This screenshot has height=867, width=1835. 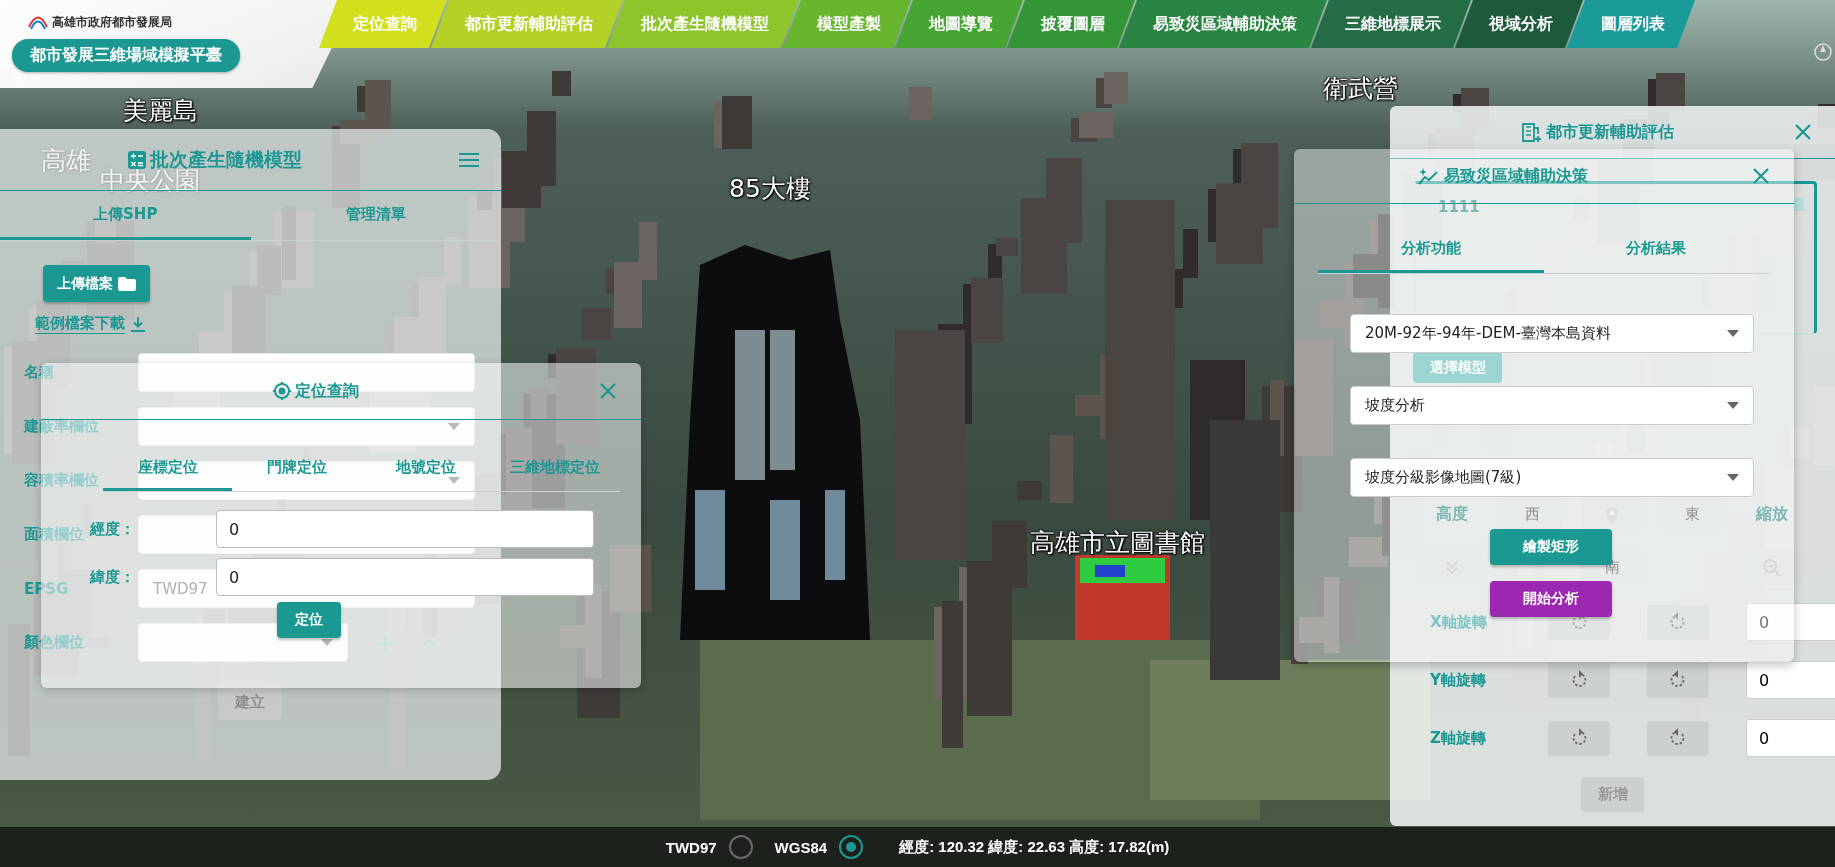 I want to click on tab: 地號定位, so click(x=426, y=469).